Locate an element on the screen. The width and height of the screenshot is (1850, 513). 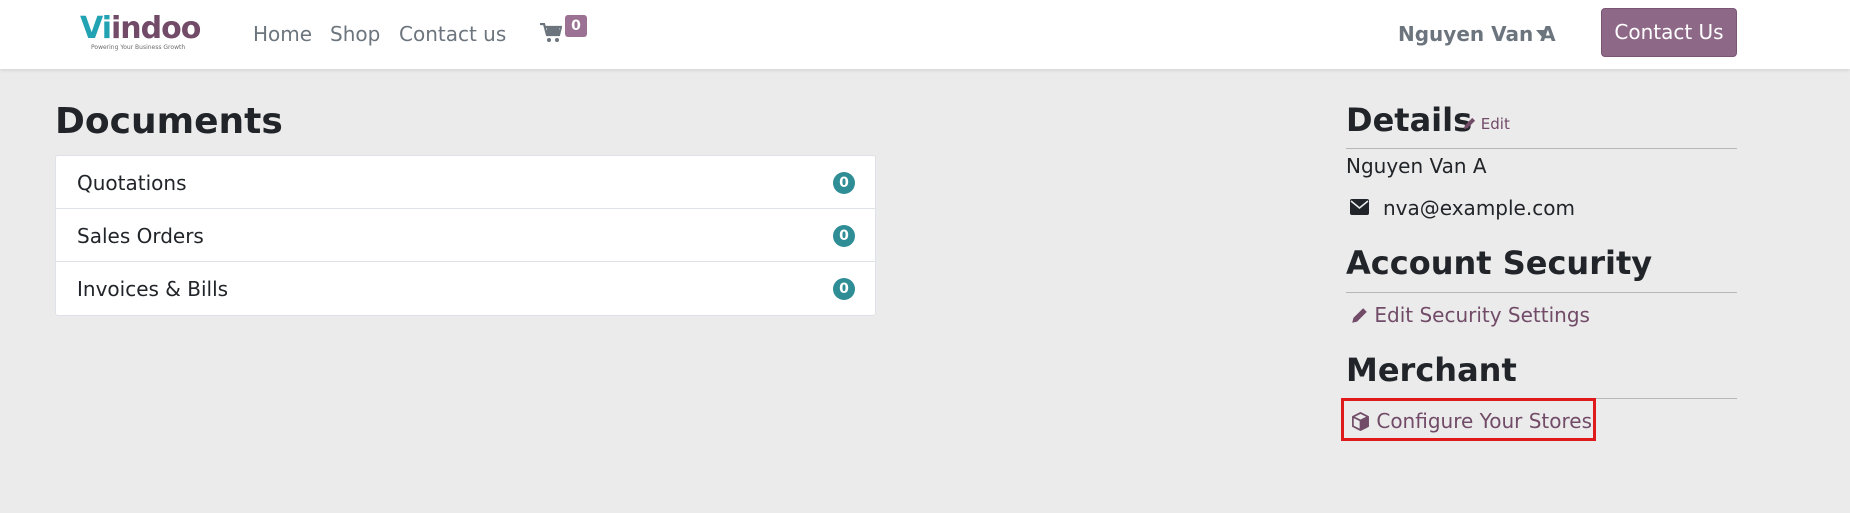
cart-icon is located at coordinates (551, 33).